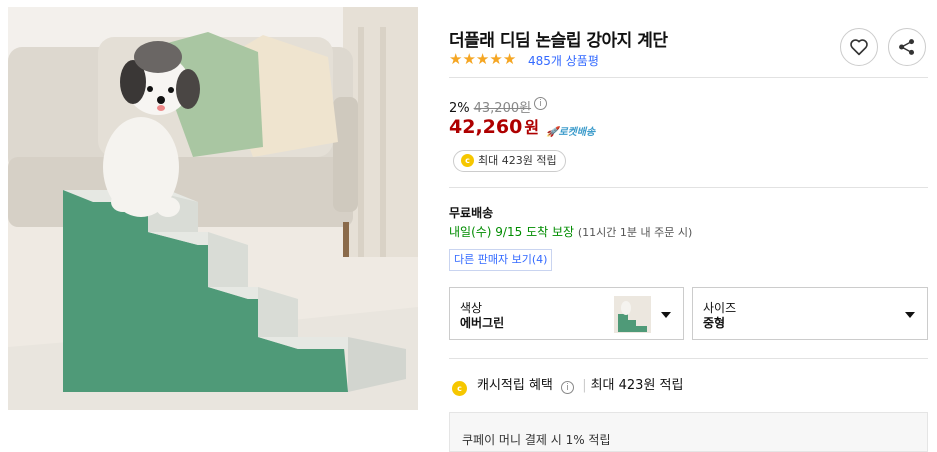  What do you see at coordinates (540, 103) in the screenshot?
I see `price-info-icon: i` at bounding box center [540, 103].